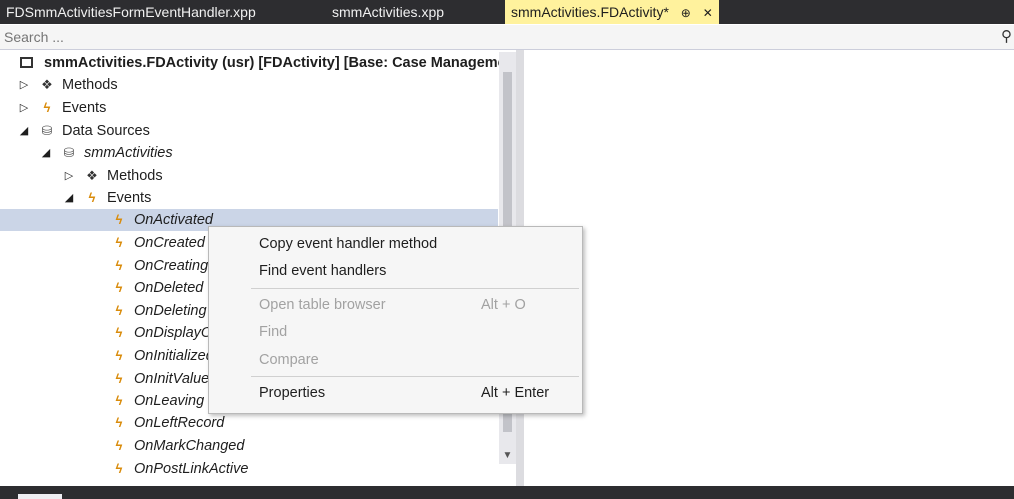 Image resolution: width=1014 pixels, height=499 pixels. Describe the element at coordinates (708, 13) in the screenshot. I see `close-icon: ✕` at that location.